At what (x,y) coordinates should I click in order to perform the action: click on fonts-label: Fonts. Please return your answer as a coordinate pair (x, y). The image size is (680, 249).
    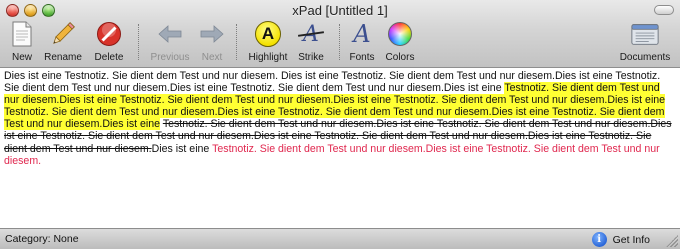
    Looking at the image, I should click on (362, 57).